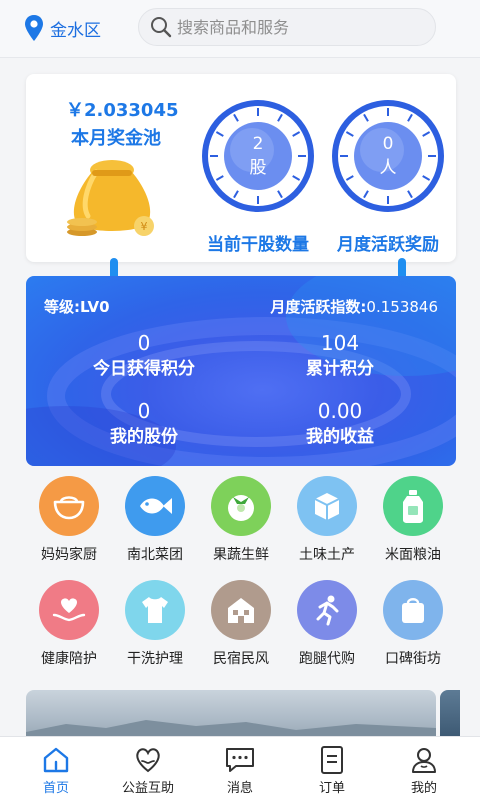  I want to click on tab-charity: 公益互助, so click(148, 769).